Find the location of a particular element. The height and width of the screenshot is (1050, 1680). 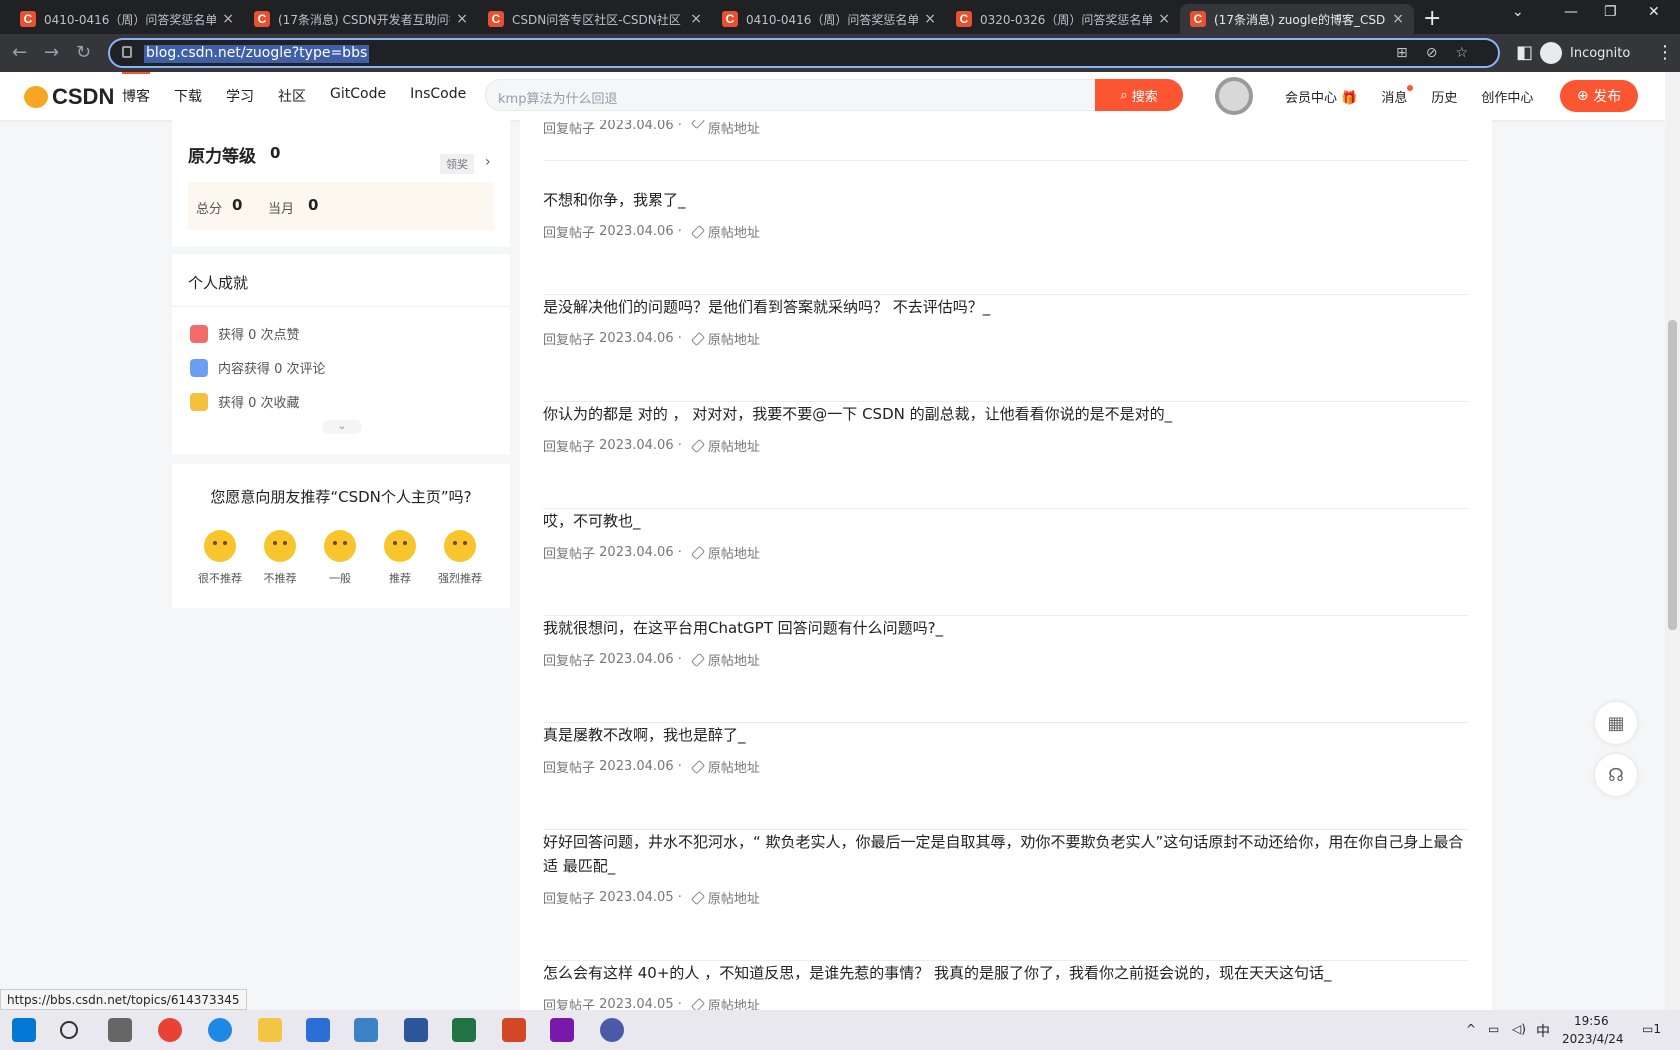

edge-icon is located at coordinates (220, 1030).